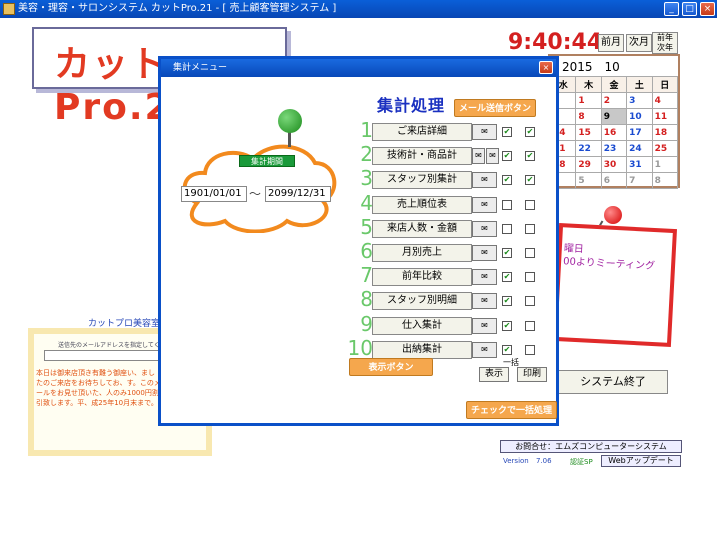  What do you see at coordinates (422, 229) in the screenshot?
I see `summary-button: 来店人数・金額` at bounding box center [422, 229].